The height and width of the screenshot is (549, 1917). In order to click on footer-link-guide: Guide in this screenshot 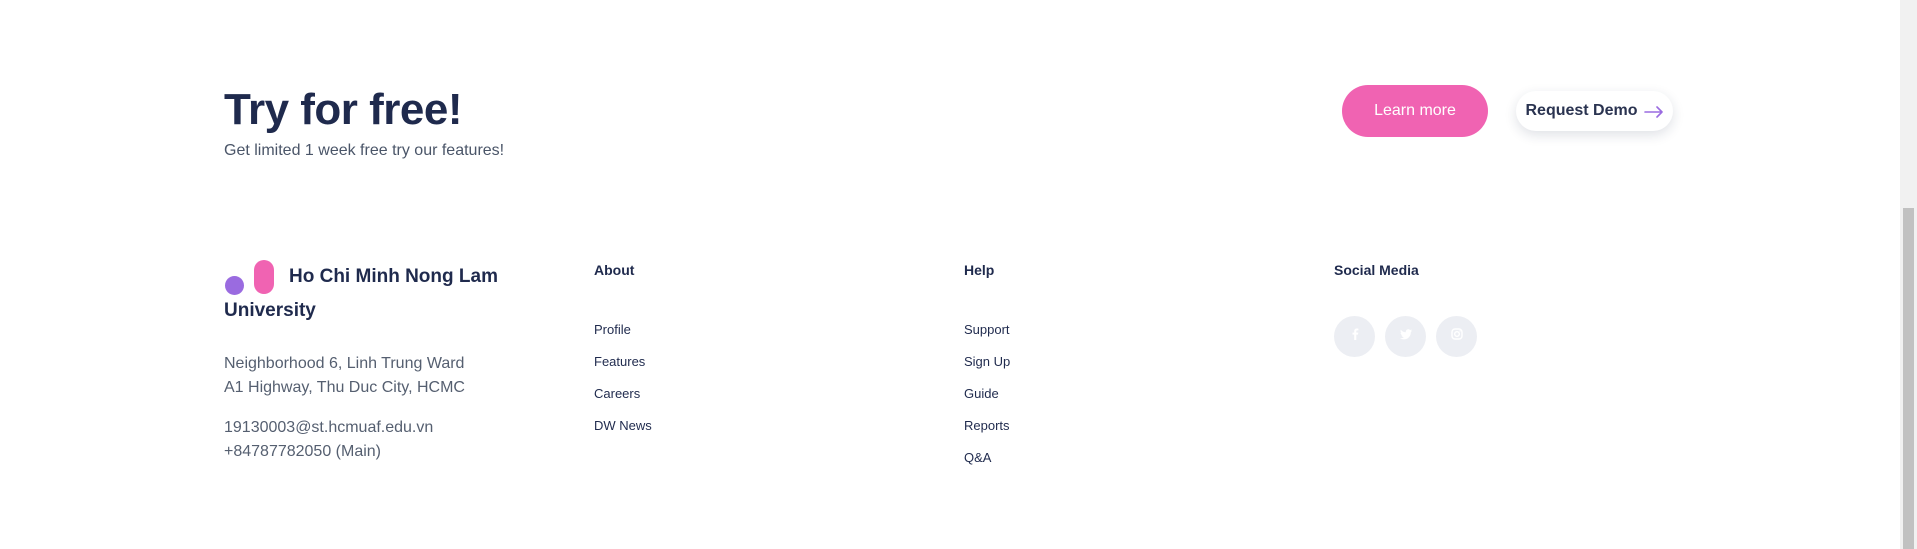, I will do `click(1074, 402)`.